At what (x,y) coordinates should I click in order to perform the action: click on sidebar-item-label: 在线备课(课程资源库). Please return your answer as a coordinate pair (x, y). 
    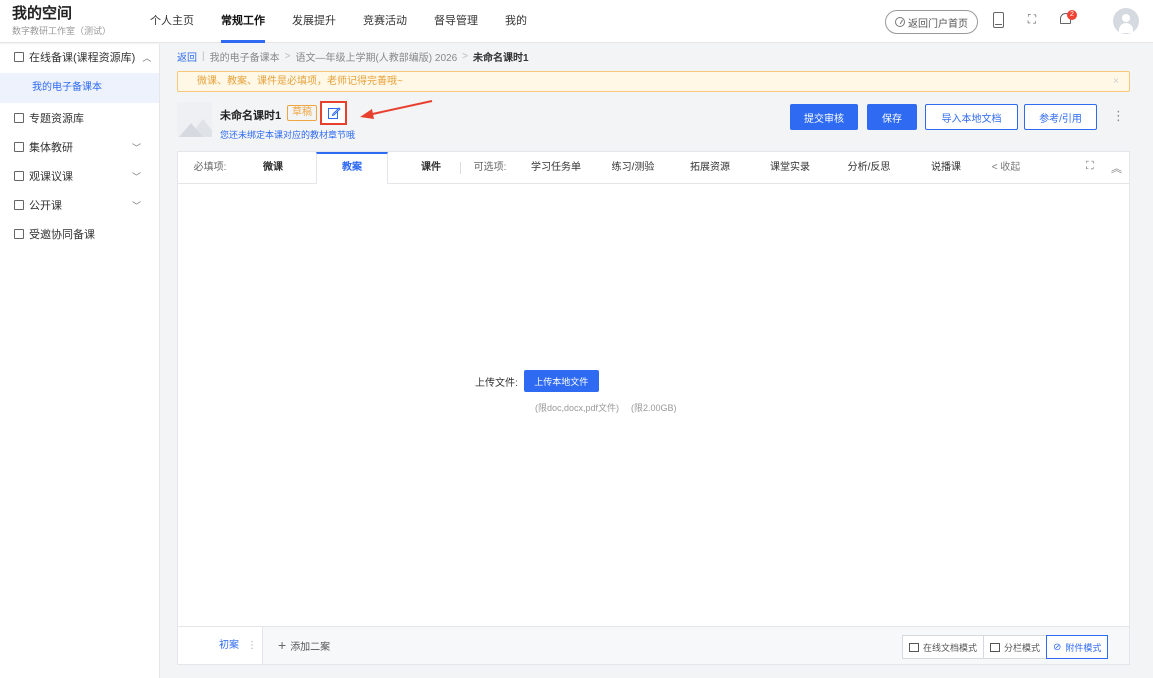
    Looking at the image, I should click on (82, 58).